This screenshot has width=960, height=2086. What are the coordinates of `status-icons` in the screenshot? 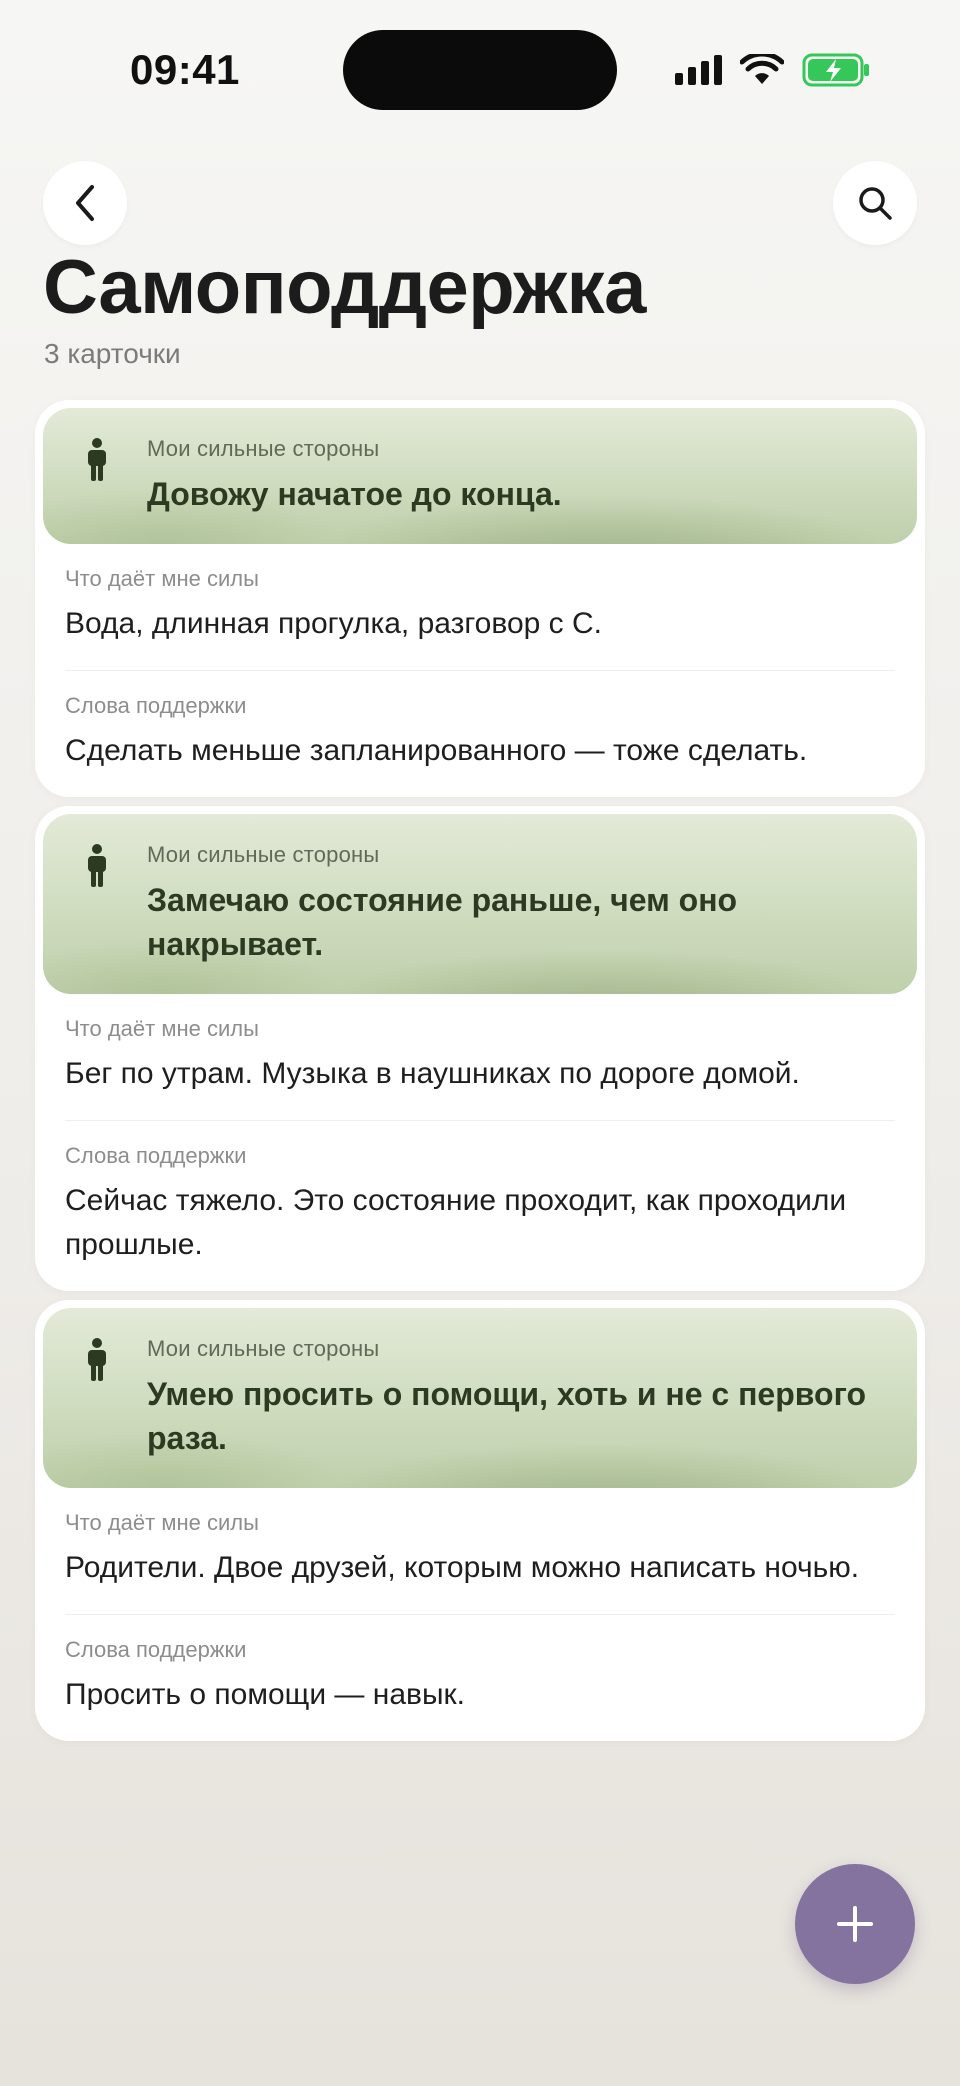 It's located at (773, 70).